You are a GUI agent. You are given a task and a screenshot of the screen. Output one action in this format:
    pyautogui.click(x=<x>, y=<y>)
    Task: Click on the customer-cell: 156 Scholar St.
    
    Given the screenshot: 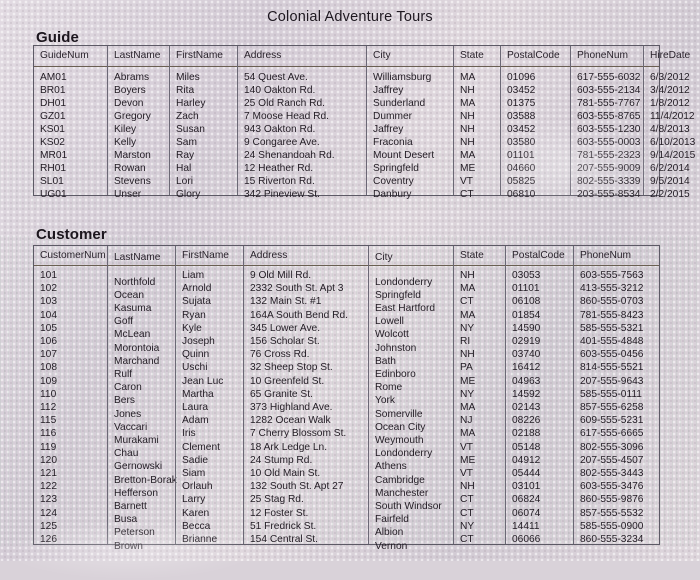 What is the action you would take?
    pyautogui.click(x=285, y=341)
    